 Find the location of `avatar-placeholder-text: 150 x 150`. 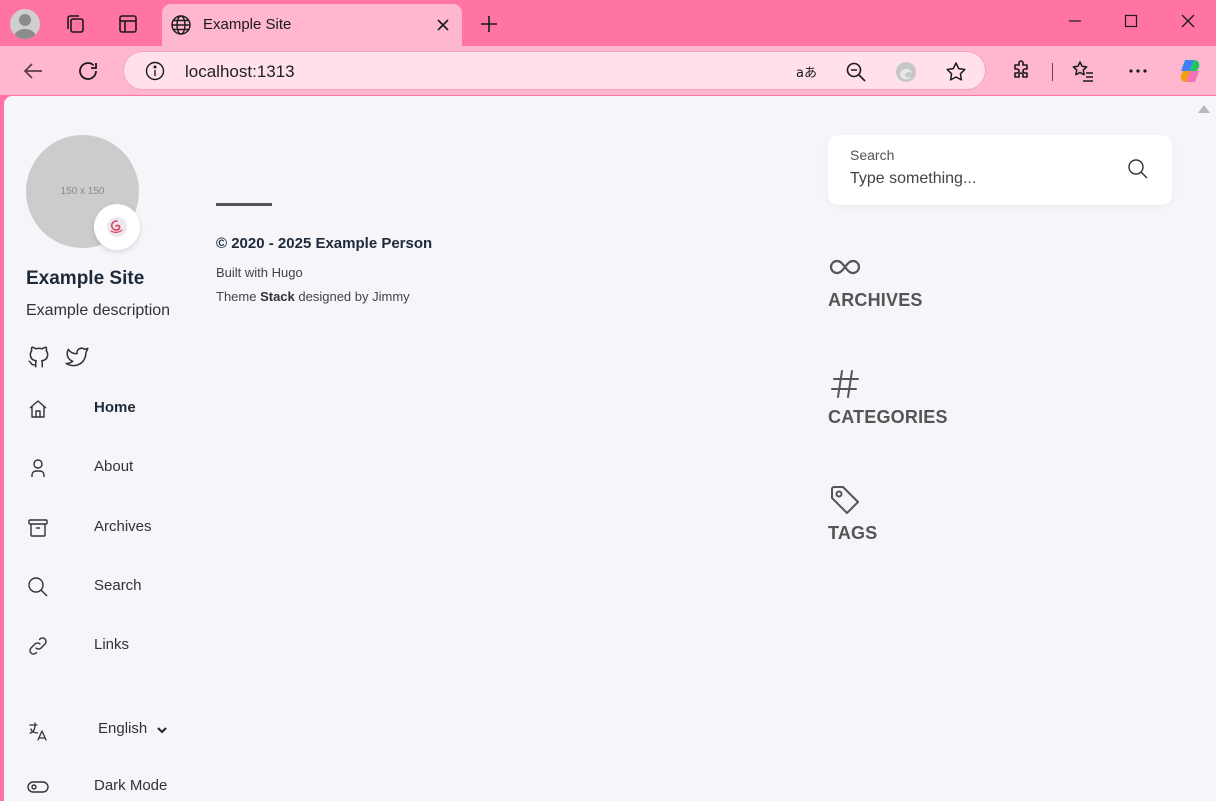

avatar-placeholder-text: 150 x 150 is located at coordinates (82, 191).